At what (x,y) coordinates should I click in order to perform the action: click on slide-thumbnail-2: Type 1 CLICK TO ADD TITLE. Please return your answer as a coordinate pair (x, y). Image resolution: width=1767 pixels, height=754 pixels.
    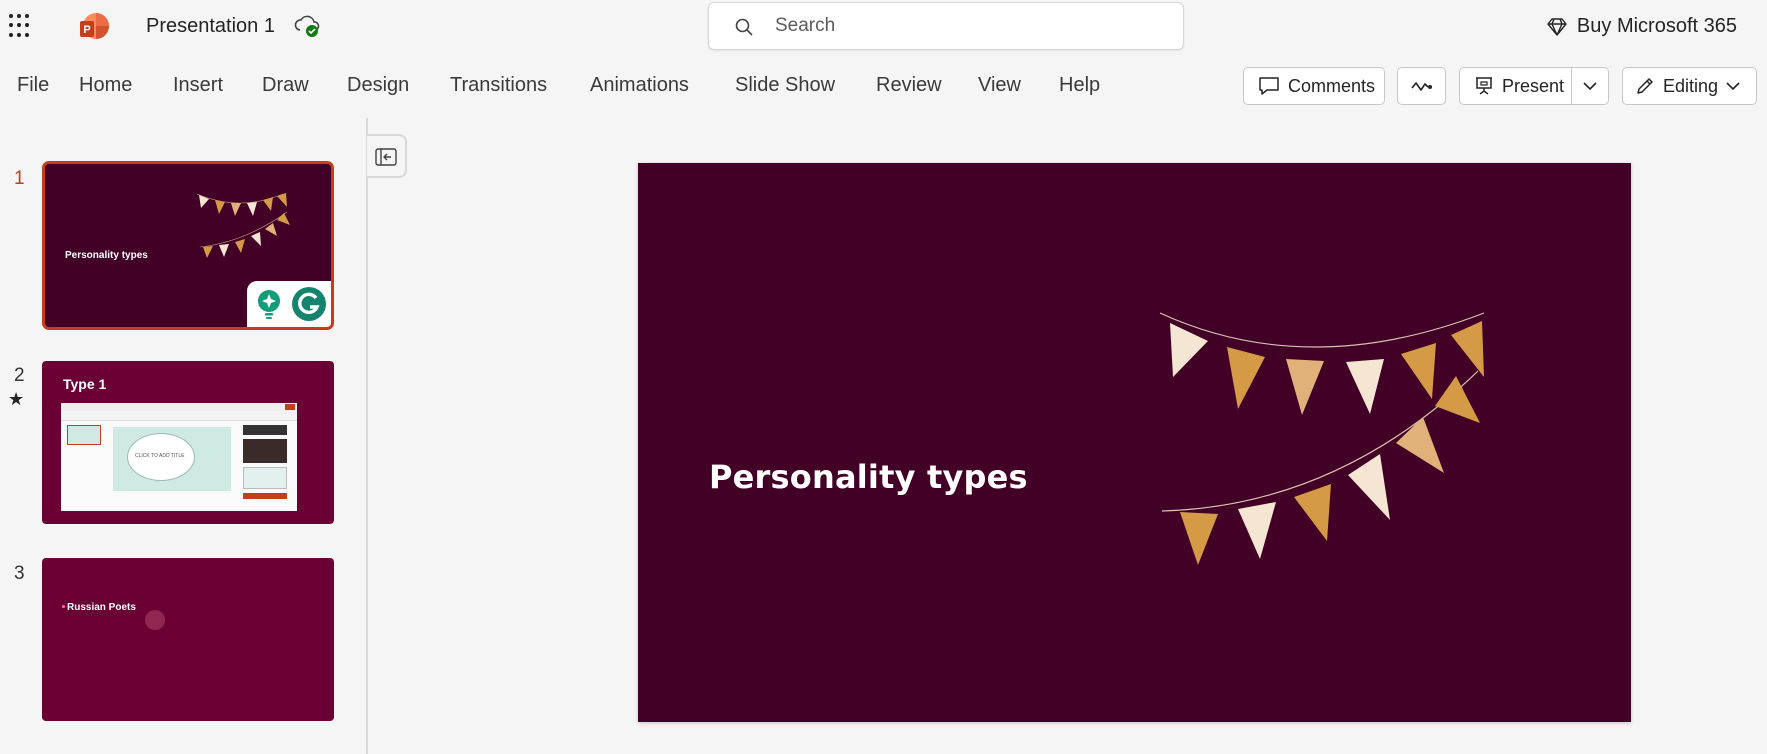
    Looking at the image, I should click on (188, 442).